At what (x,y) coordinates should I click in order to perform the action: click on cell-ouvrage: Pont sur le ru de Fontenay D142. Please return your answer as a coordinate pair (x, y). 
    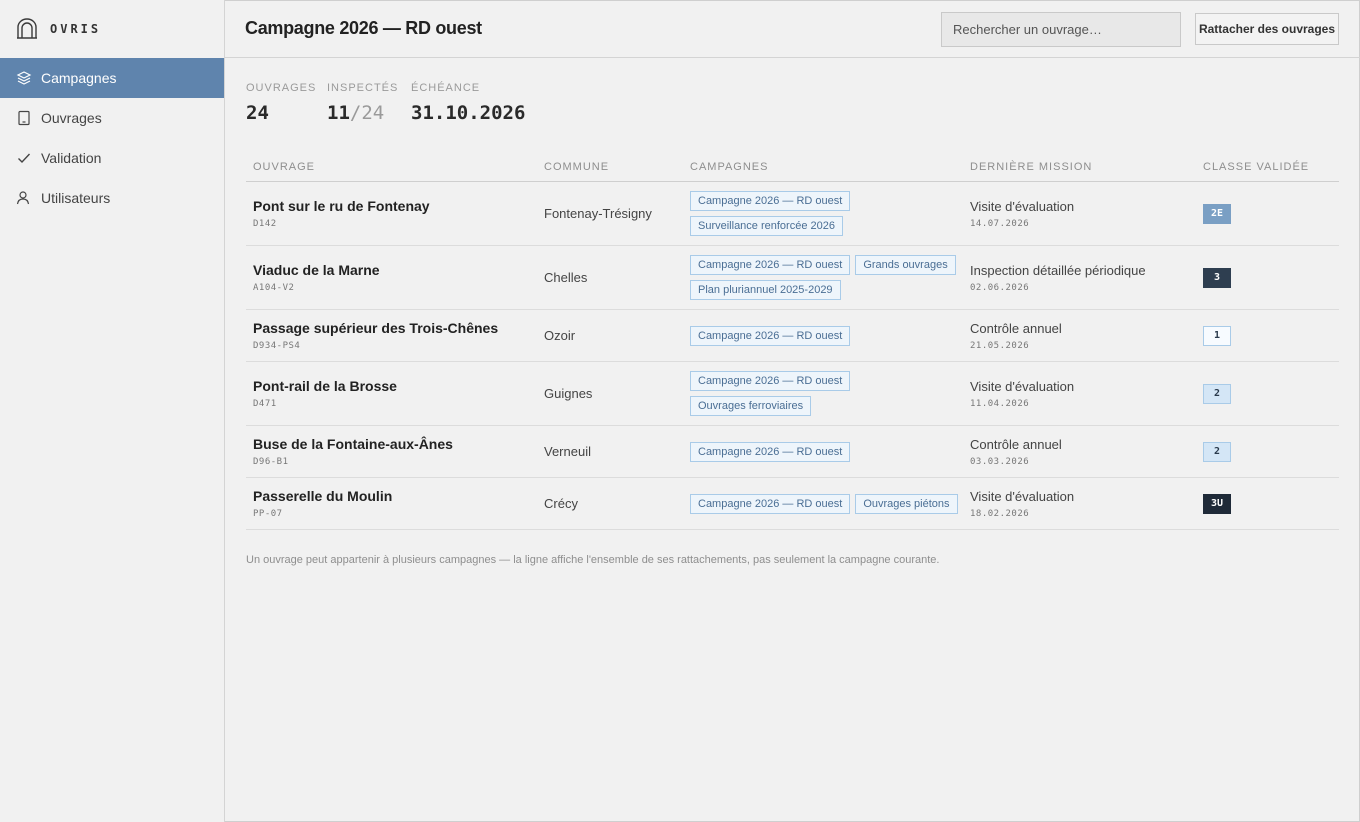
    Looking at the image, I should click on (395, 213).